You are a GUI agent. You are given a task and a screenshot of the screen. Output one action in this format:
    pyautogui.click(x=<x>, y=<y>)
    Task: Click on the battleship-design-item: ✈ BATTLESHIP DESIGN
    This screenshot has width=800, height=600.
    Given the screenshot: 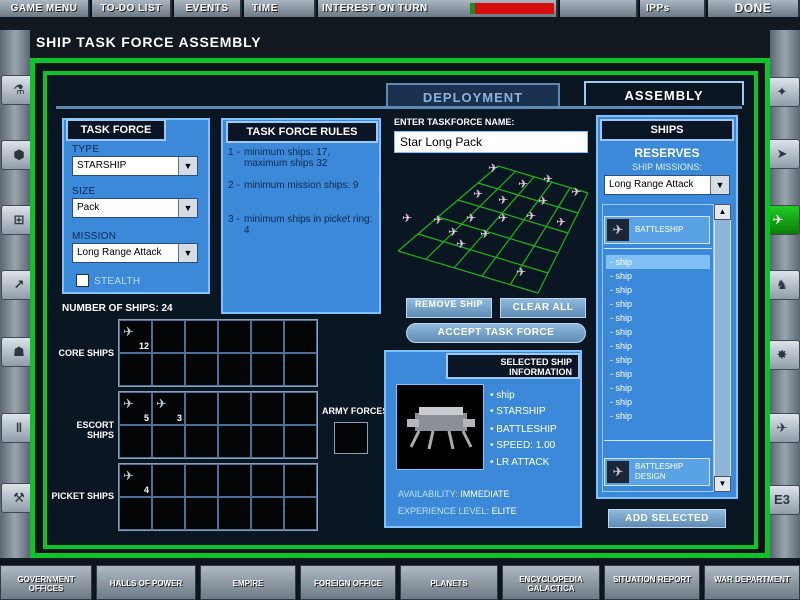 What is the action you would take?
    pyautogui.click(x=657, y=472)
    